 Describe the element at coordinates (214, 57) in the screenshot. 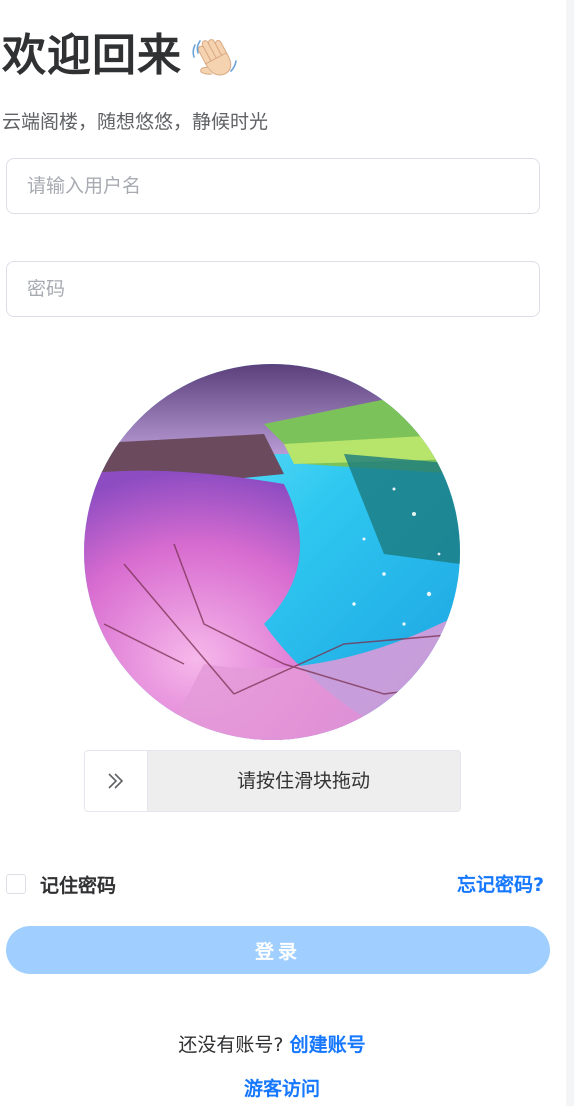

I see `waving-hand-icon` at that location.